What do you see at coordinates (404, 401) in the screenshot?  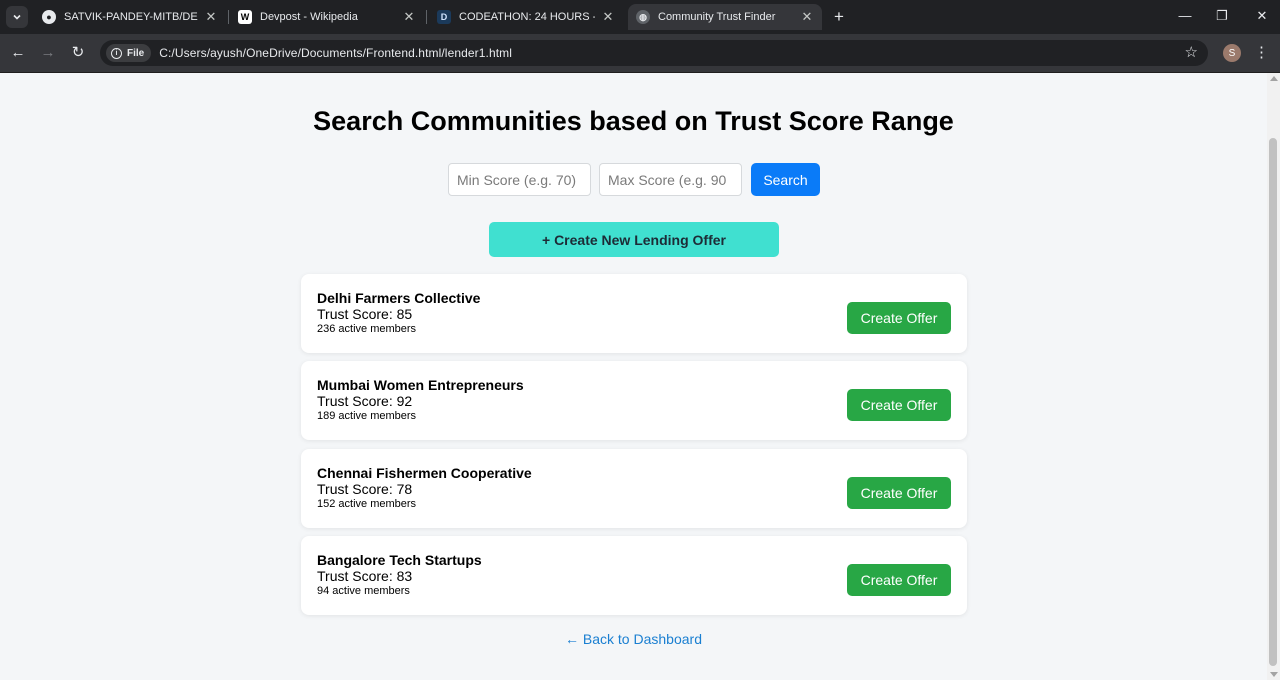 I see `trust-score-value: 92` at bounding box center [404, 401].